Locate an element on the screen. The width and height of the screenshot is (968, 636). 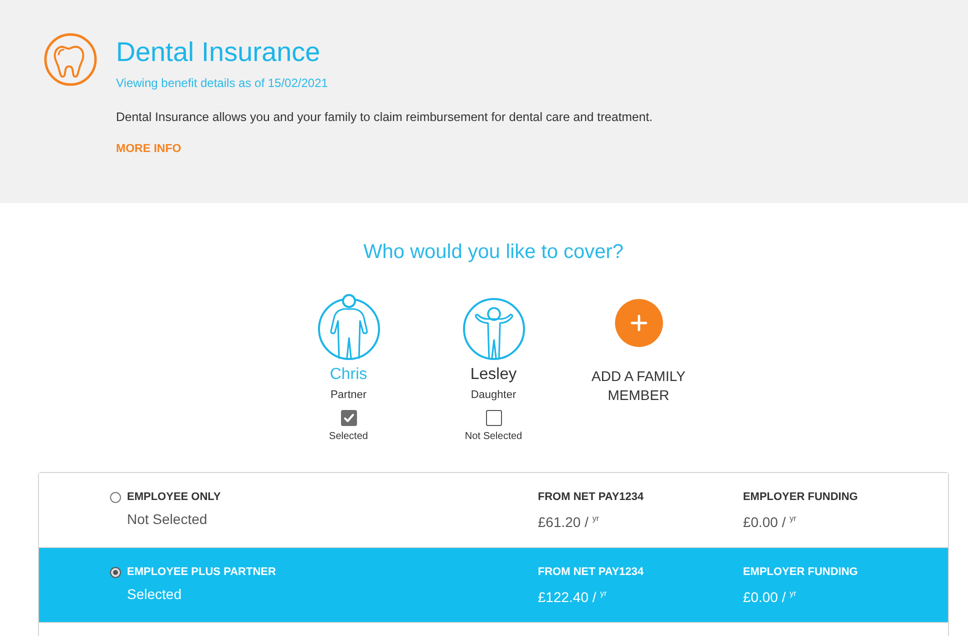
selection-status: Selected is located at coordinates (348, 436).